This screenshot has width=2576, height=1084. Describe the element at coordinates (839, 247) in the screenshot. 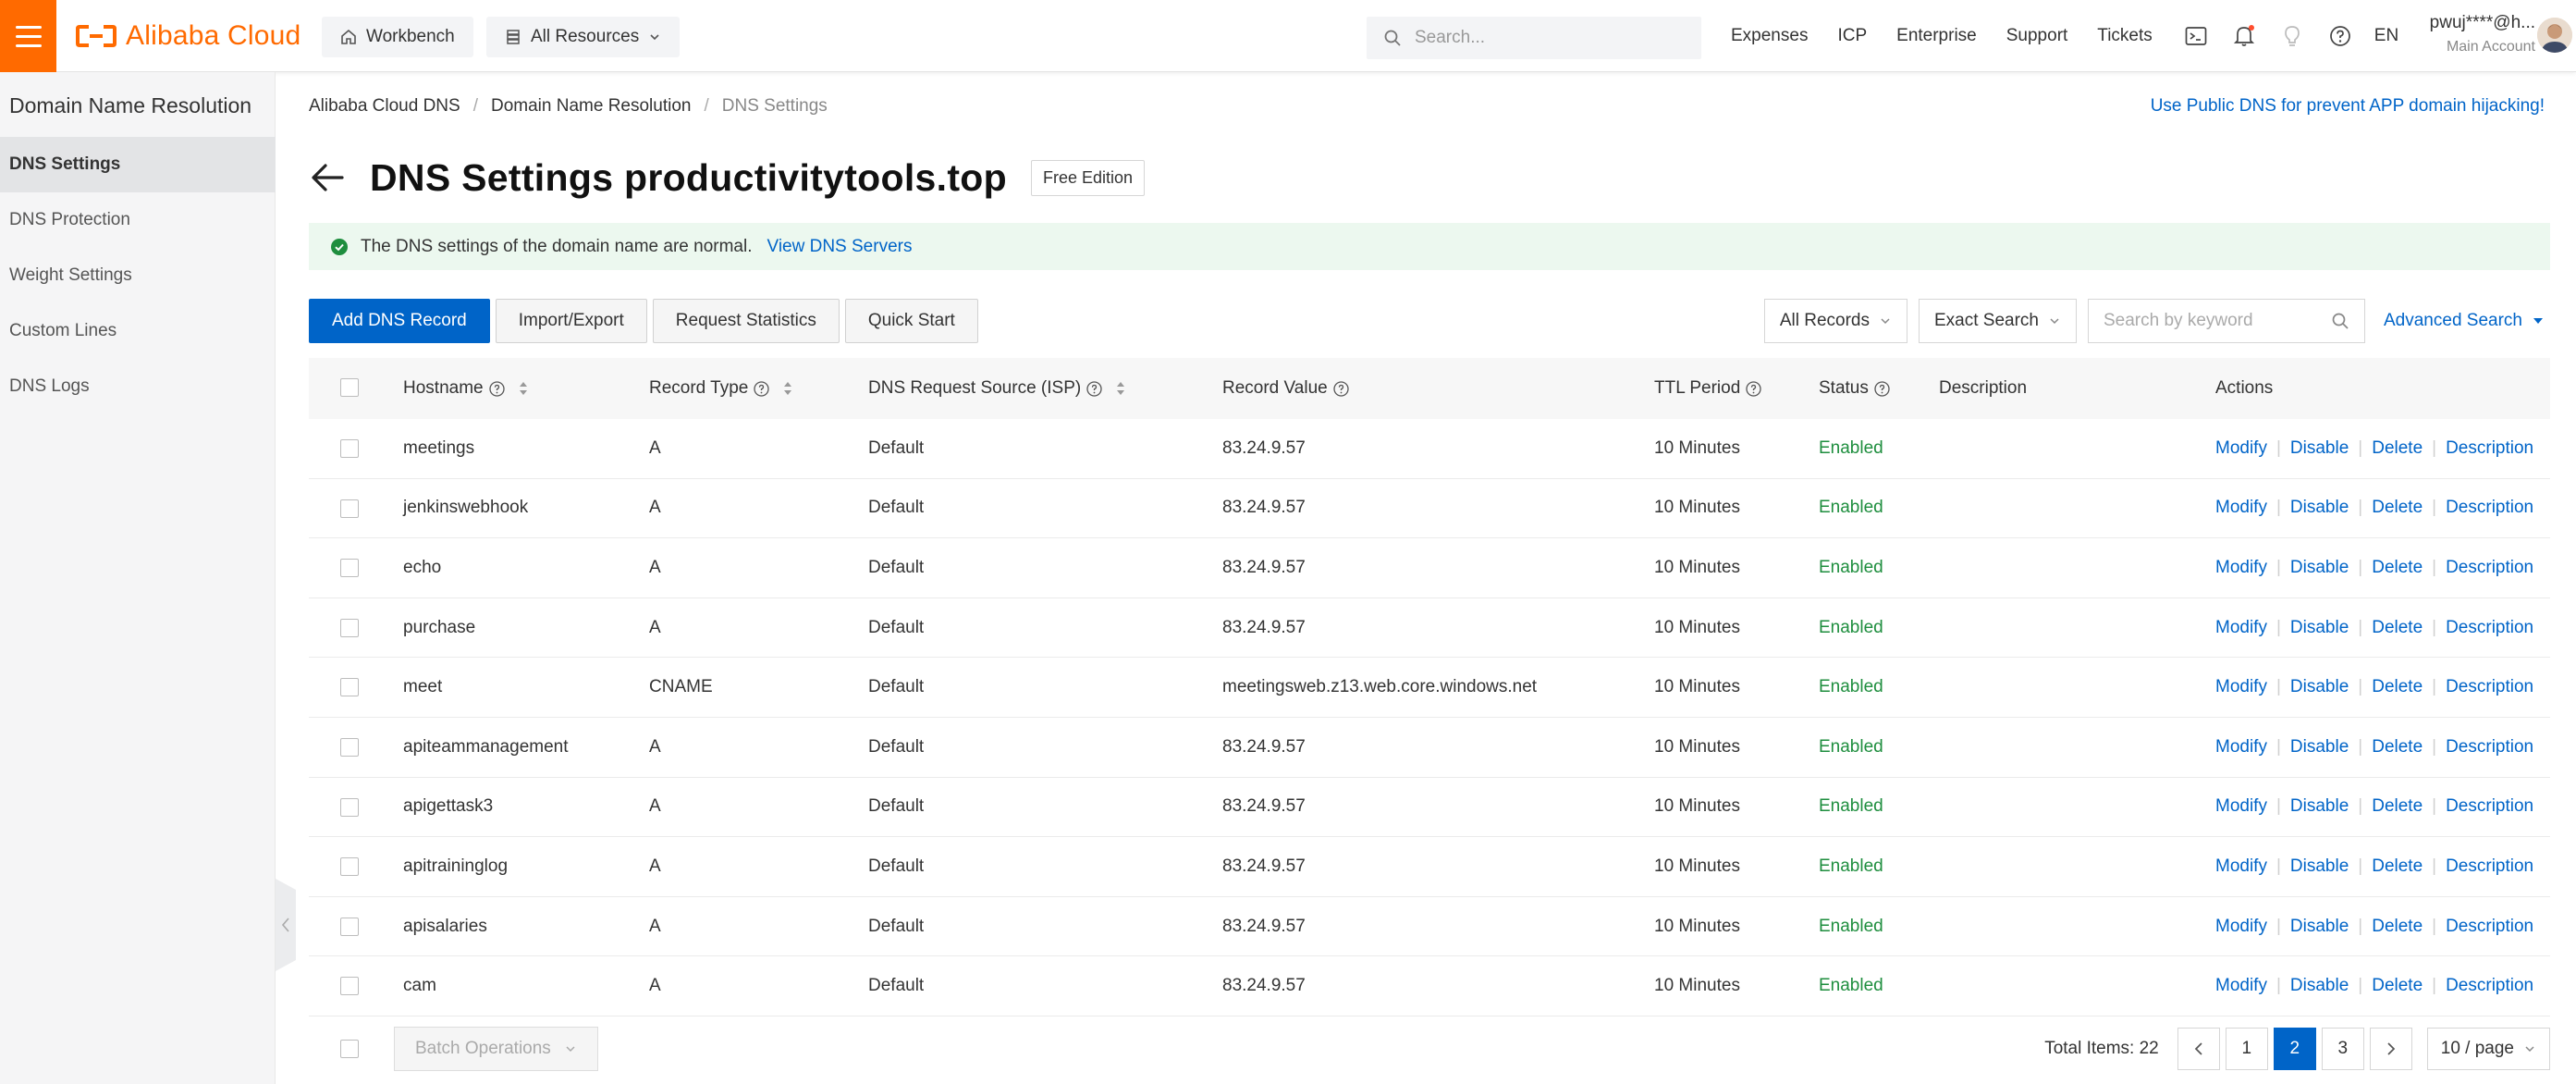

I see `view-dns-servers-link: View DNS Servers` at that location.